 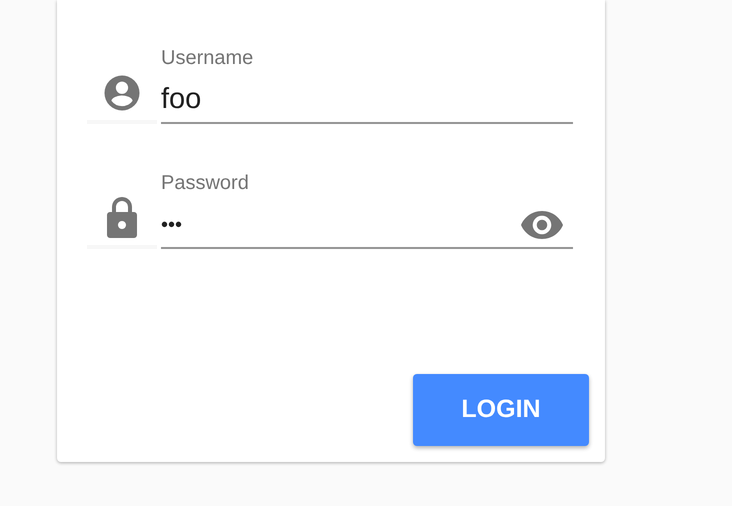 I want to click on lock-icon, so click(x=122, y=217).